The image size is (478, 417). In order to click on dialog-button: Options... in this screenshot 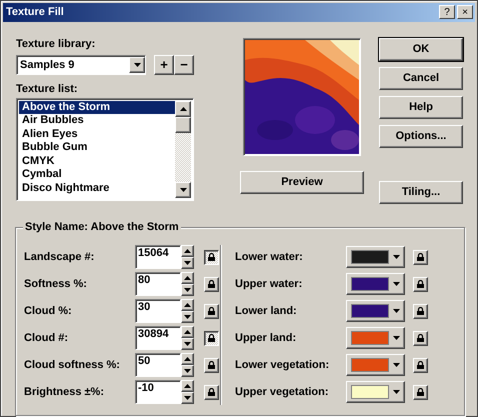, I will do `click(421, 136)`.